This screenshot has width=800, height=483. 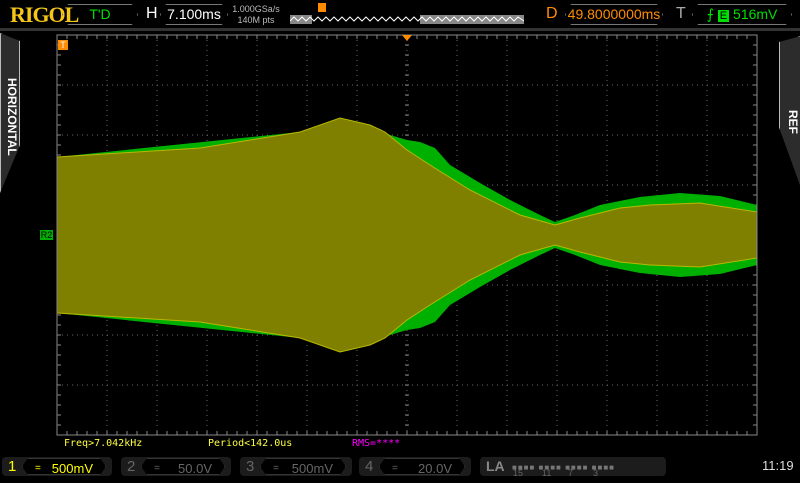 I want to click on channel-3-number: 3, so click(x=250, y=466).